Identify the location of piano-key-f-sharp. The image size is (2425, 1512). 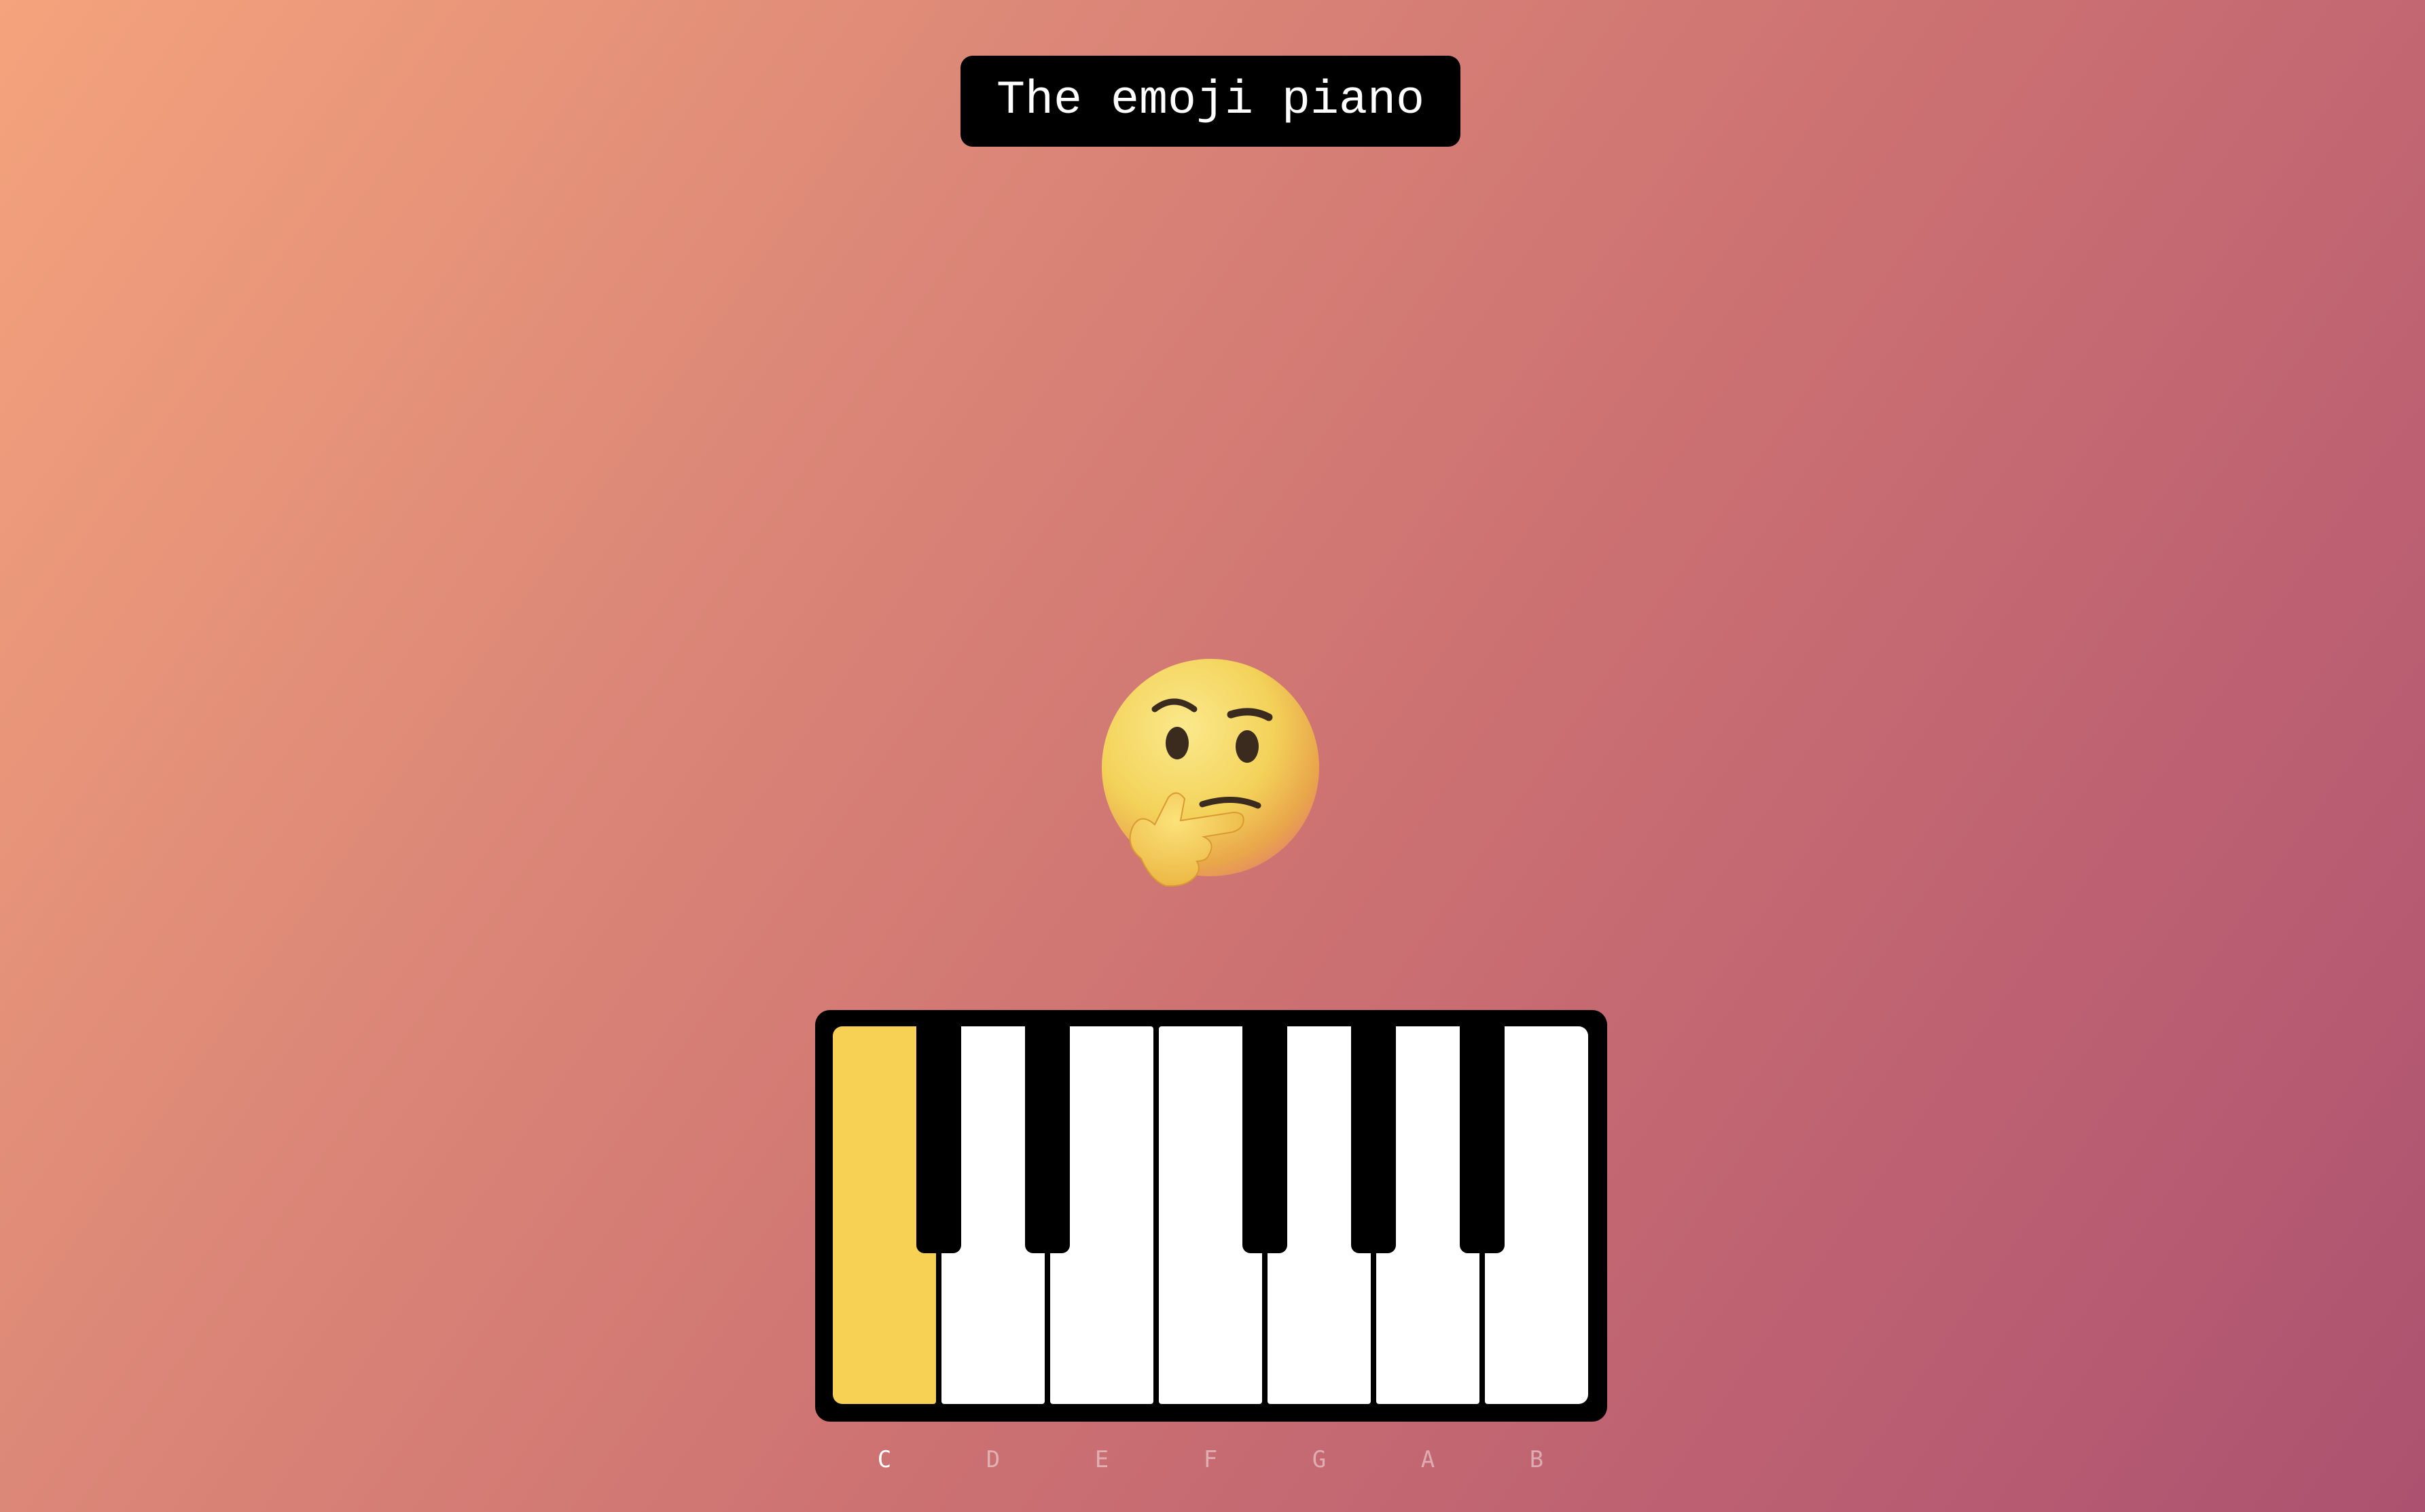
(1265, 1139).